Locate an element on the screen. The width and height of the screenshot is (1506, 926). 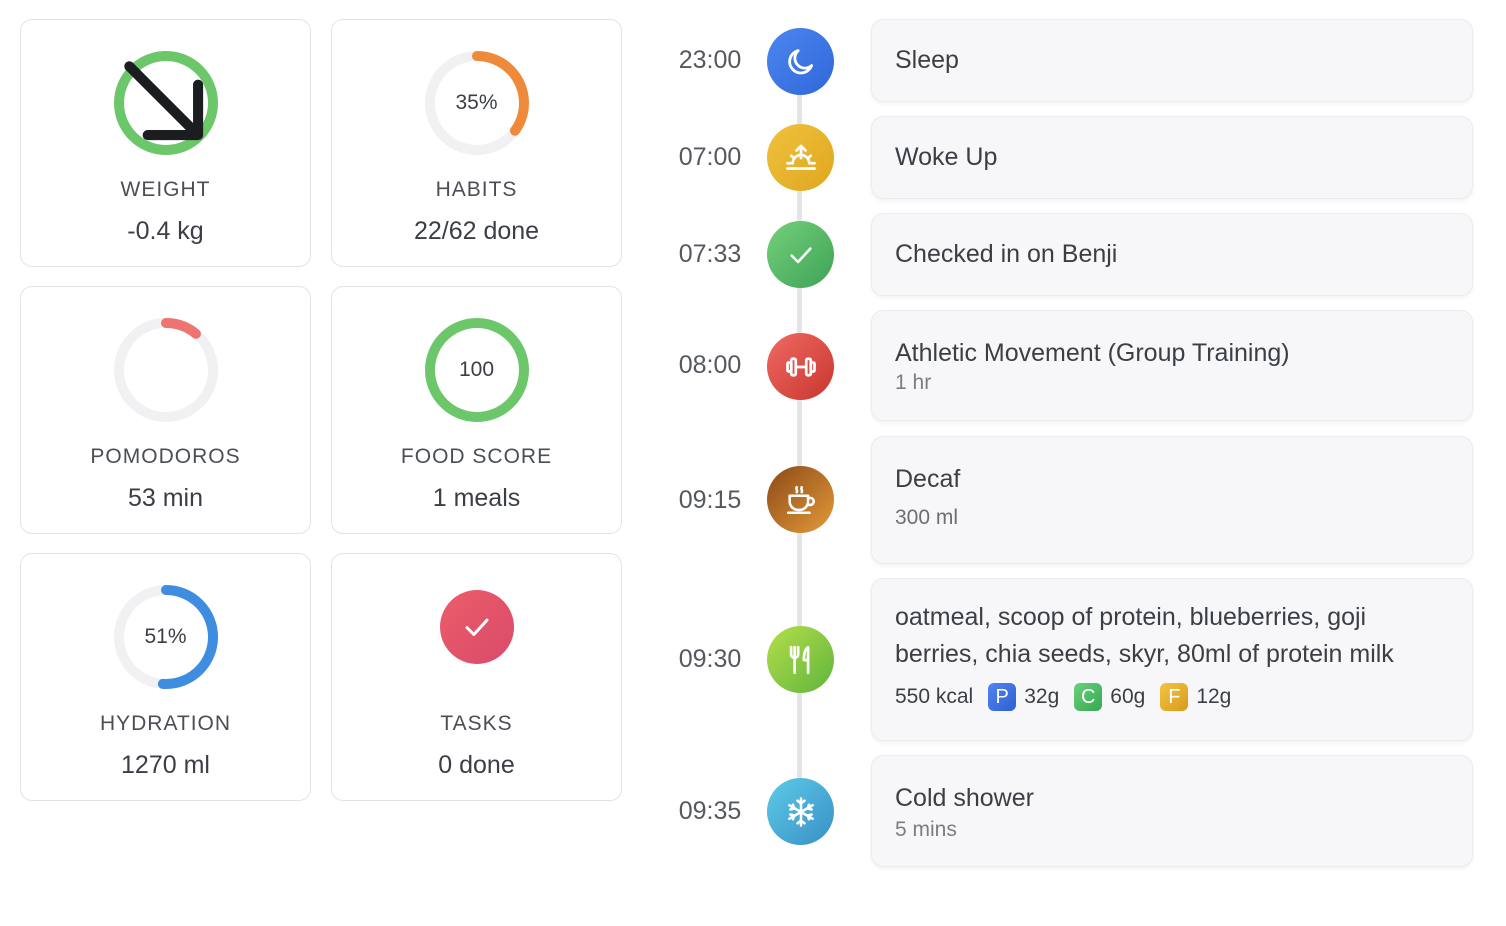
carbs-badge: C is located at coordinates (1088, 697).